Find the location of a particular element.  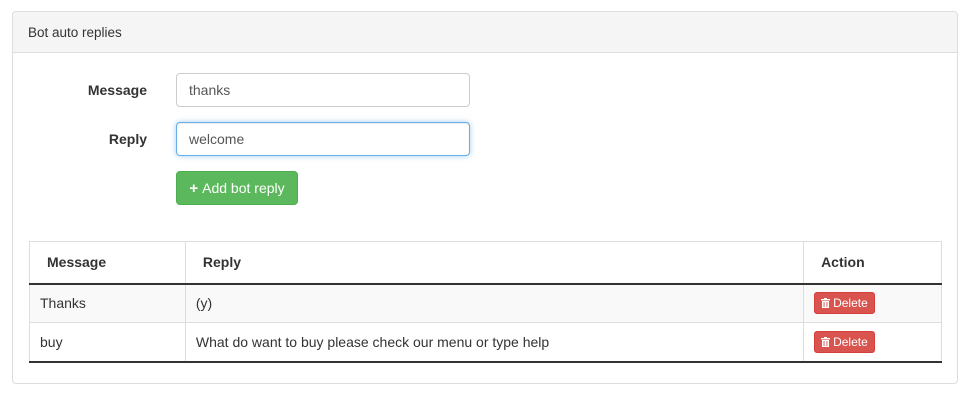

panel-title: Bot auto replies is located at coordinates (75, 32).